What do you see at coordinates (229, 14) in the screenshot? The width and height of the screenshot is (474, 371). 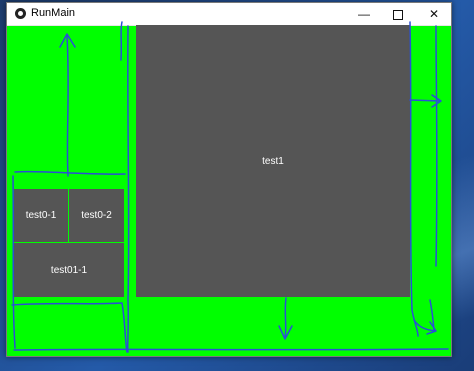 I see `title-bar: RunMain — ✕` at bounding box center [229, 14].